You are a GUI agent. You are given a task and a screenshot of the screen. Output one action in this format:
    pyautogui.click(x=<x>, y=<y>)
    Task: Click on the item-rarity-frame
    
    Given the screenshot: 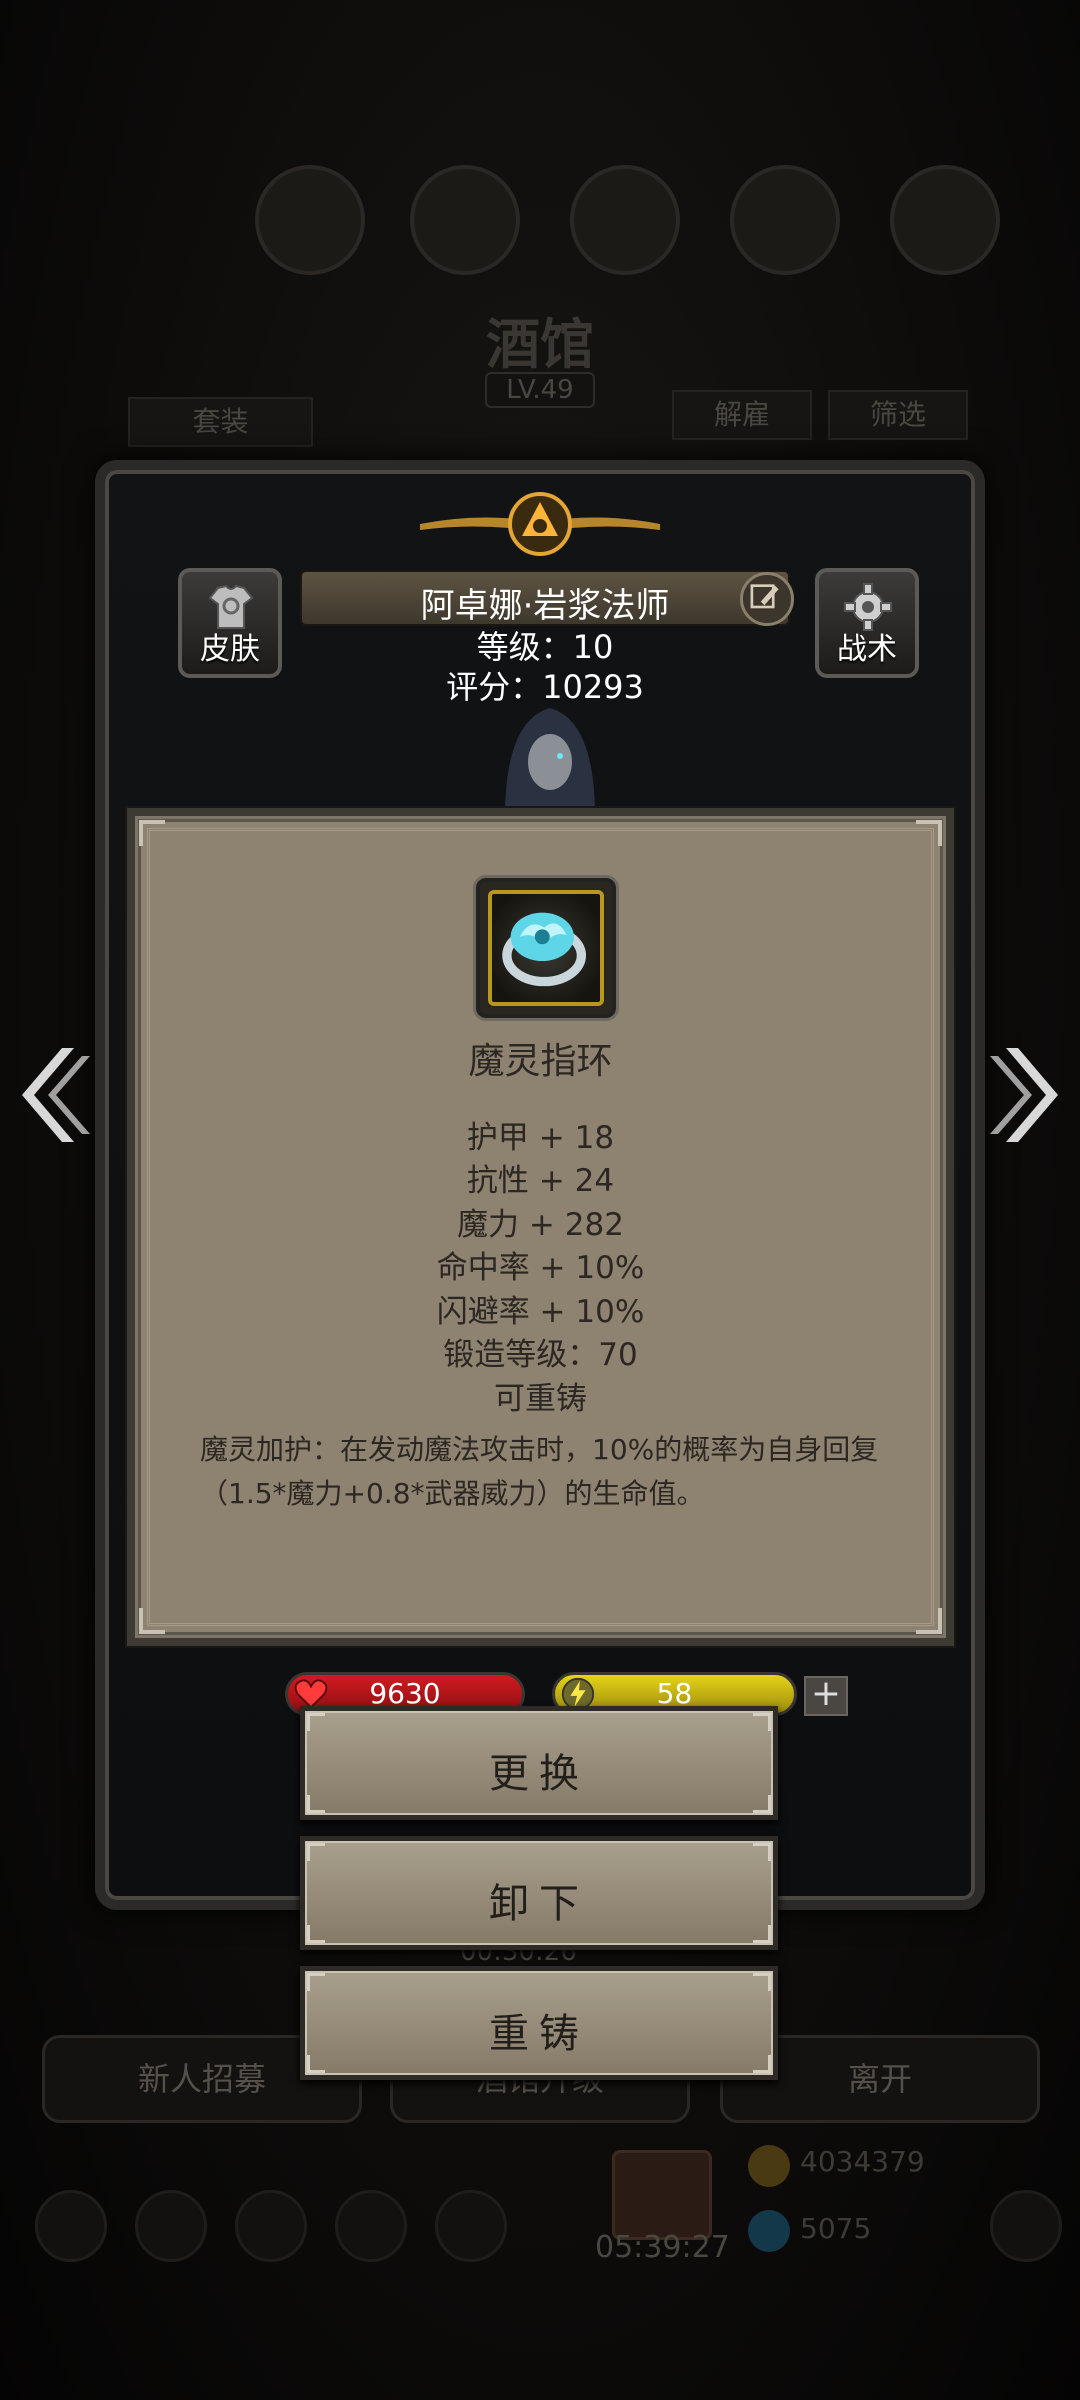 What is the action you would take?
    pyautogui.click(x=546, y=948)
    